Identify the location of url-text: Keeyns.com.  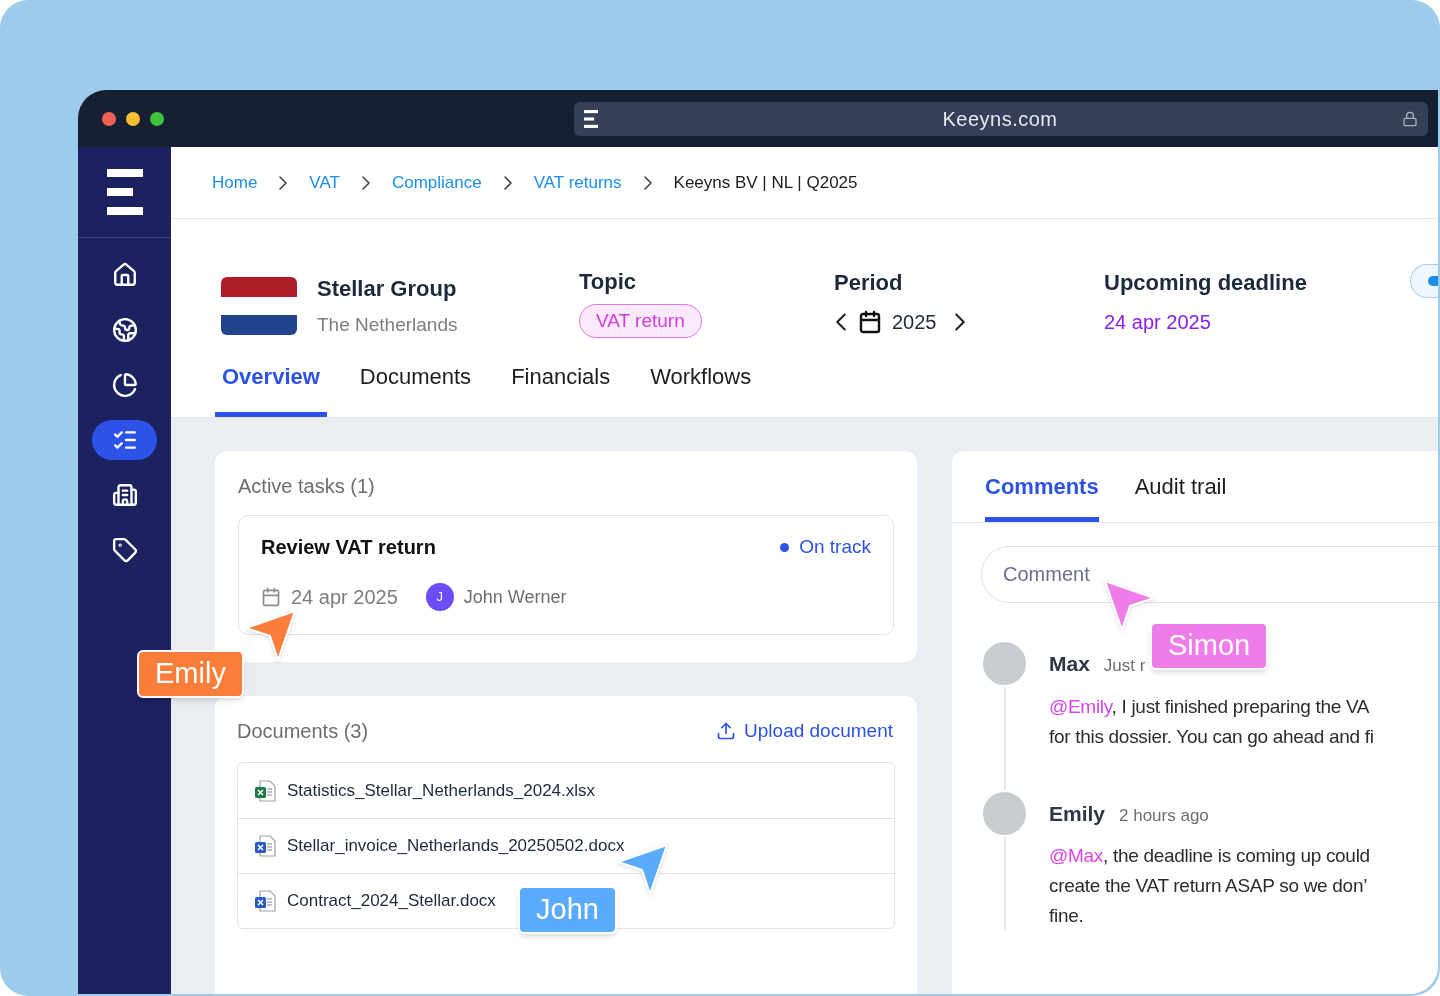
(1000, 119).